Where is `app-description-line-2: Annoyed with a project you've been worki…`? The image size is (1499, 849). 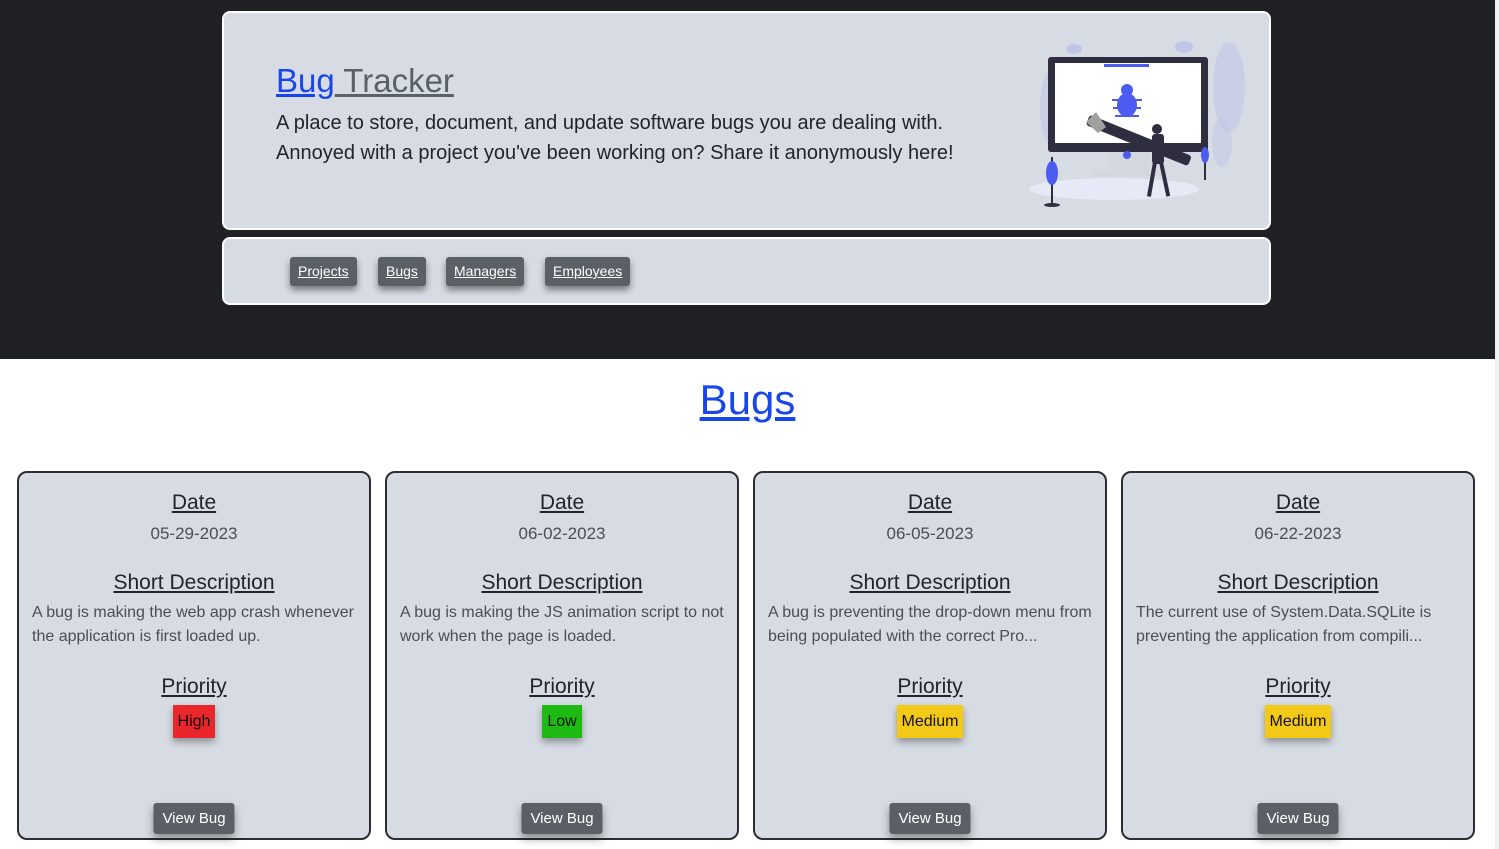
app-description-line-2: Annoyed with a project you've been worki… is located at coordinates (615, 153).